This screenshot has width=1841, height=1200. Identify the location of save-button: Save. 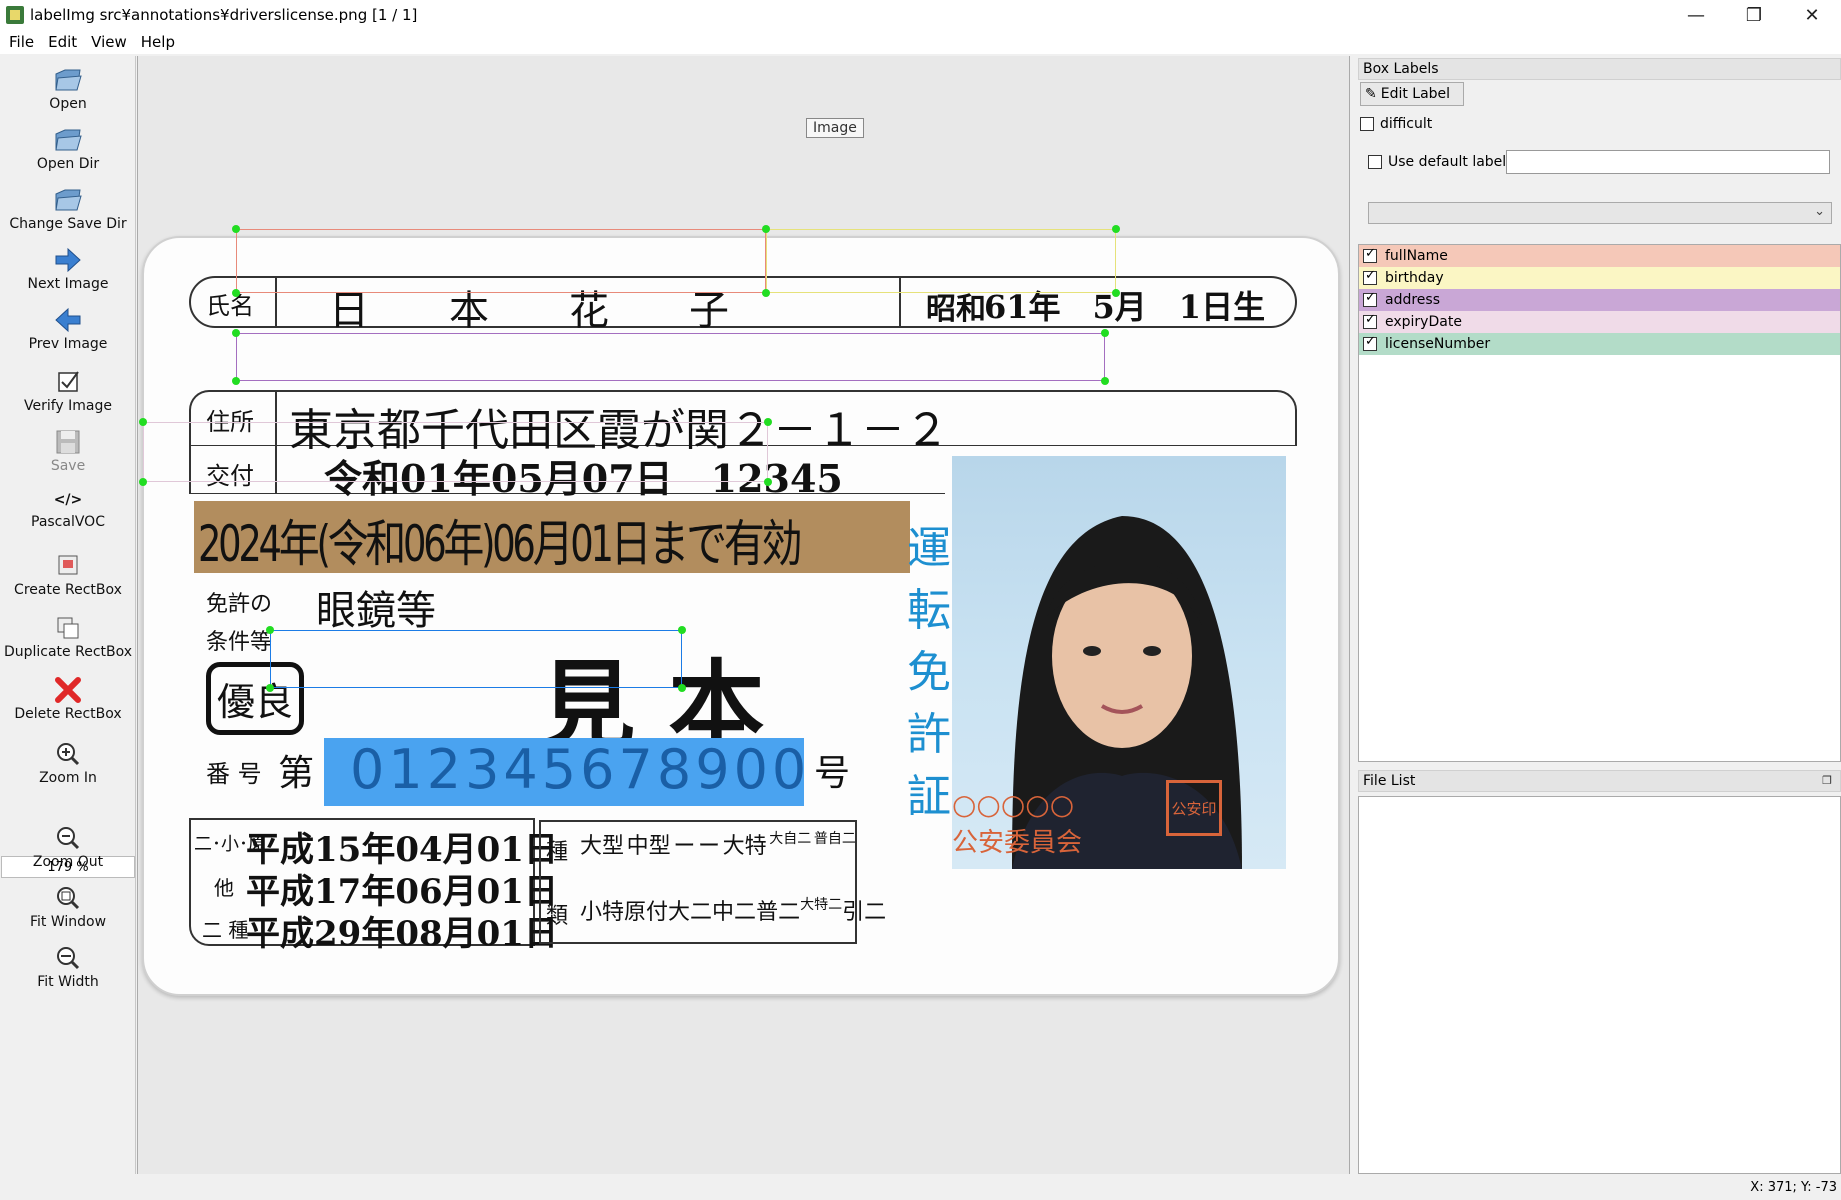
(68, 451).